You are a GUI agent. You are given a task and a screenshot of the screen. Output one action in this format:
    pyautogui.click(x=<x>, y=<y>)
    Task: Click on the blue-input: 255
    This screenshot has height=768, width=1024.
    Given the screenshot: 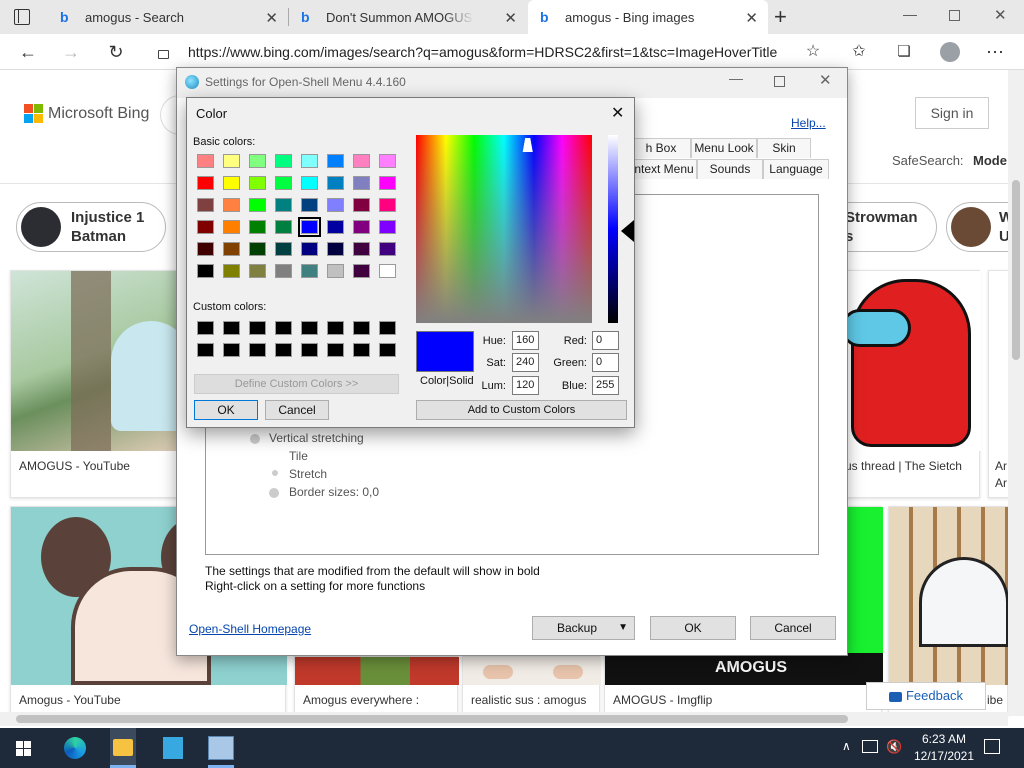 What is the action you would take?
    pyautogui.click(x=605, y=385)
    